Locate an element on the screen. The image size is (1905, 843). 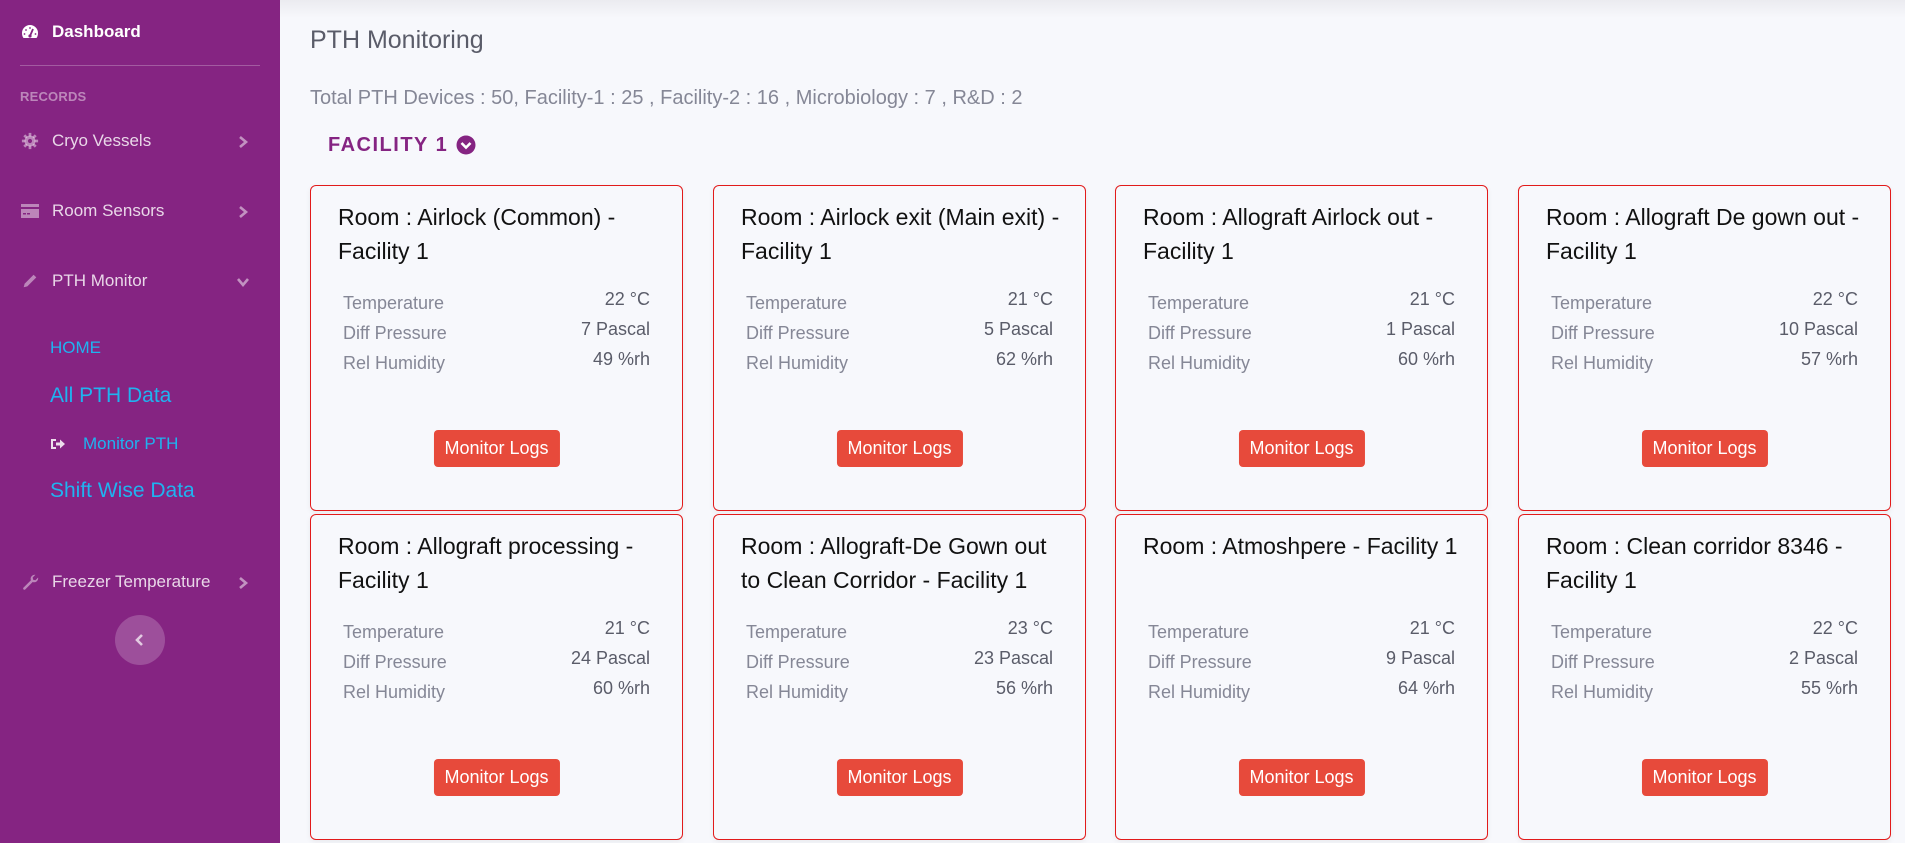
reading-rel-humidity: Rel Humidity 64 %rh is located at coordinates (1301, 693).